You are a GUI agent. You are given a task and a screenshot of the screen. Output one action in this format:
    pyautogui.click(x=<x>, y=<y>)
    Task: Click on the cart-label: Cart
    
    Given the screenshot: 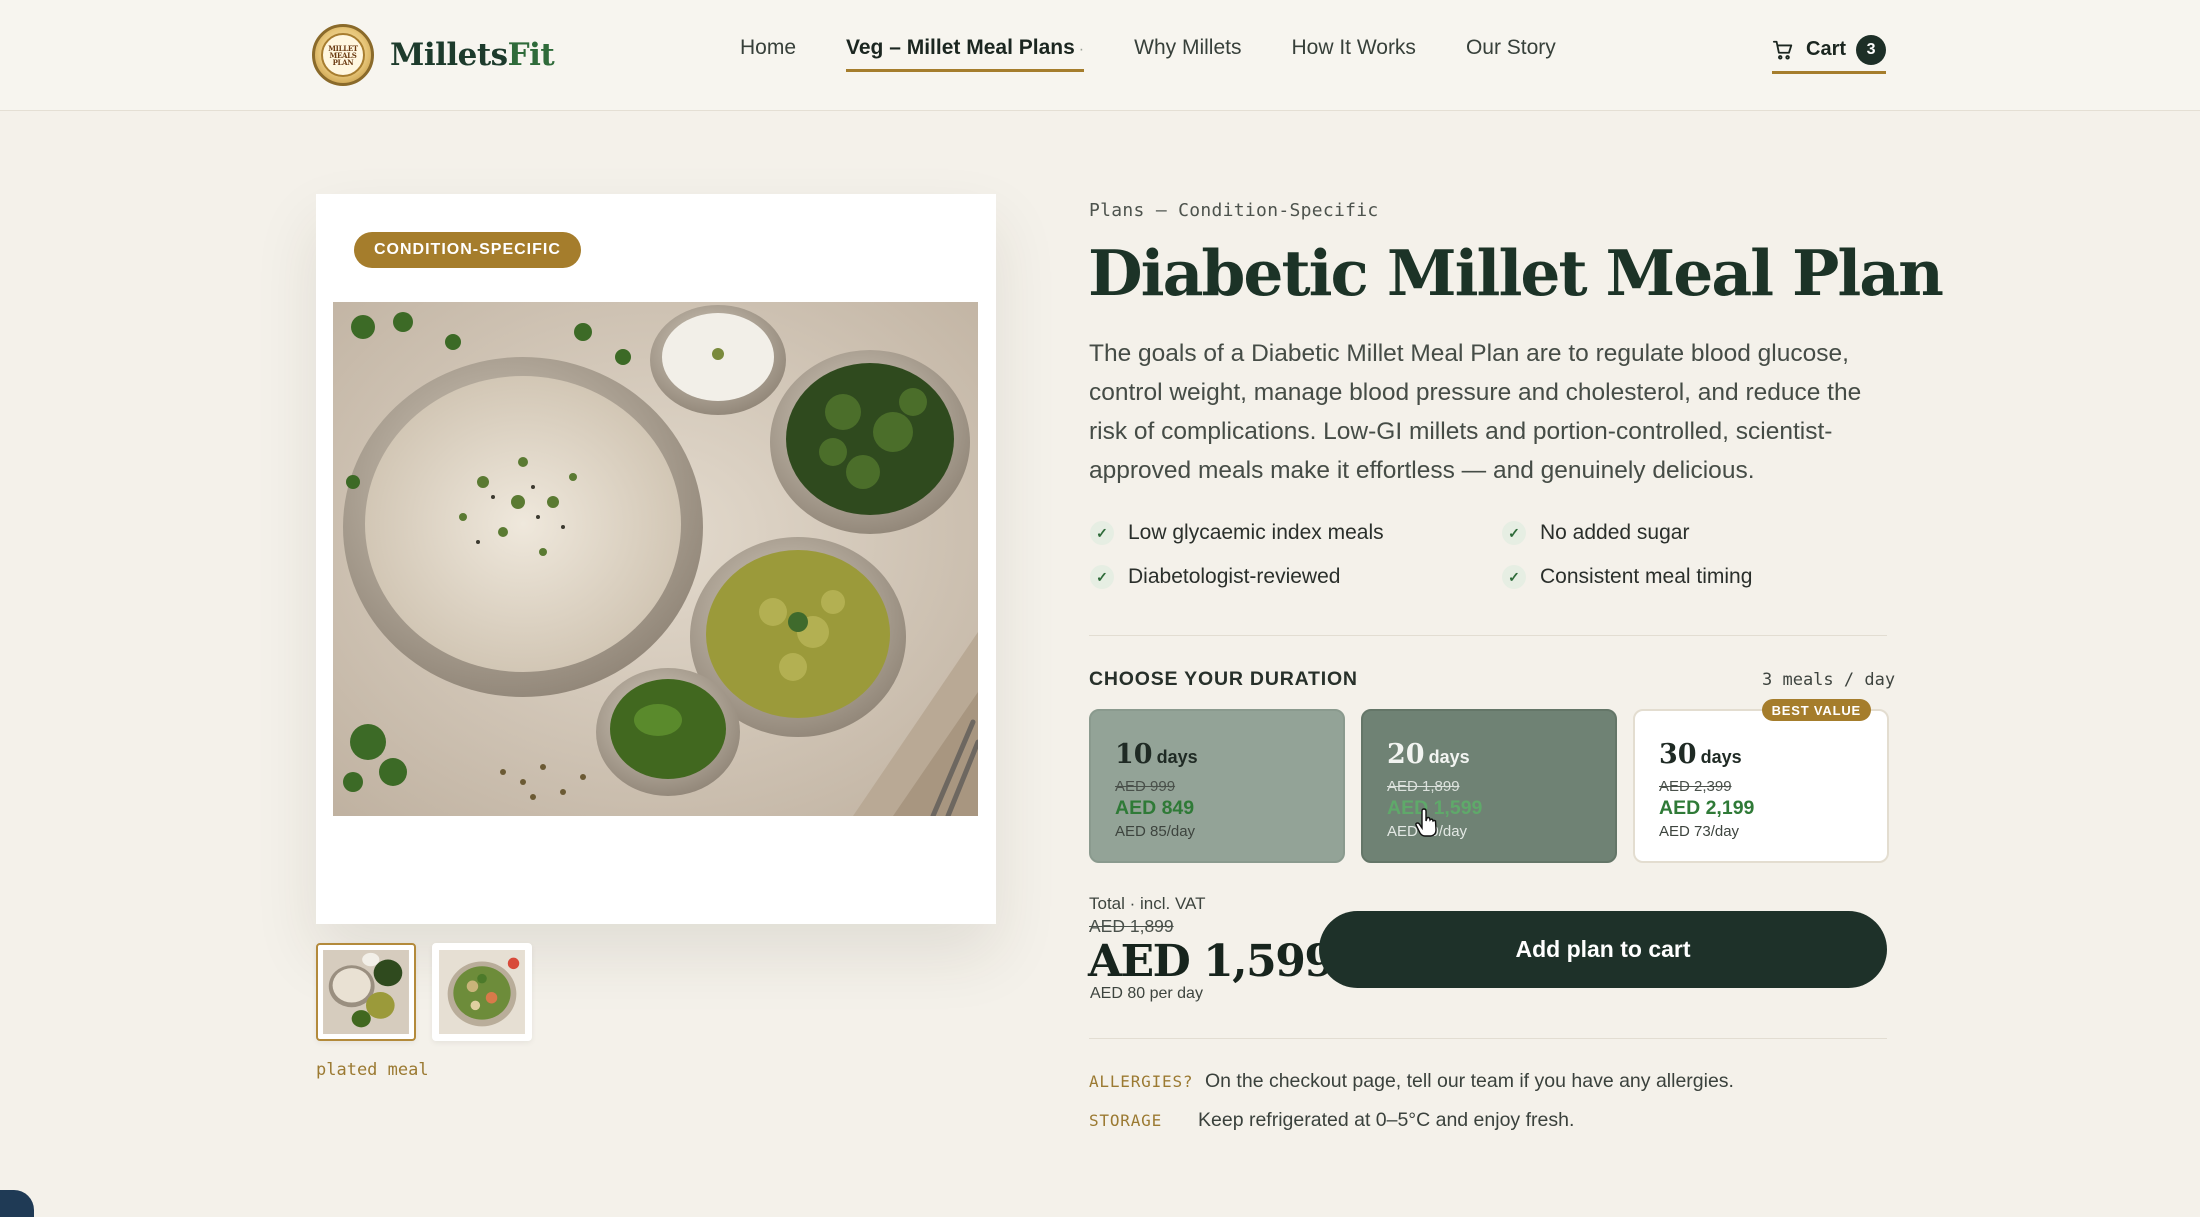 What is the action you would take?
    pyautogui.click(x=1826, y=49)
    